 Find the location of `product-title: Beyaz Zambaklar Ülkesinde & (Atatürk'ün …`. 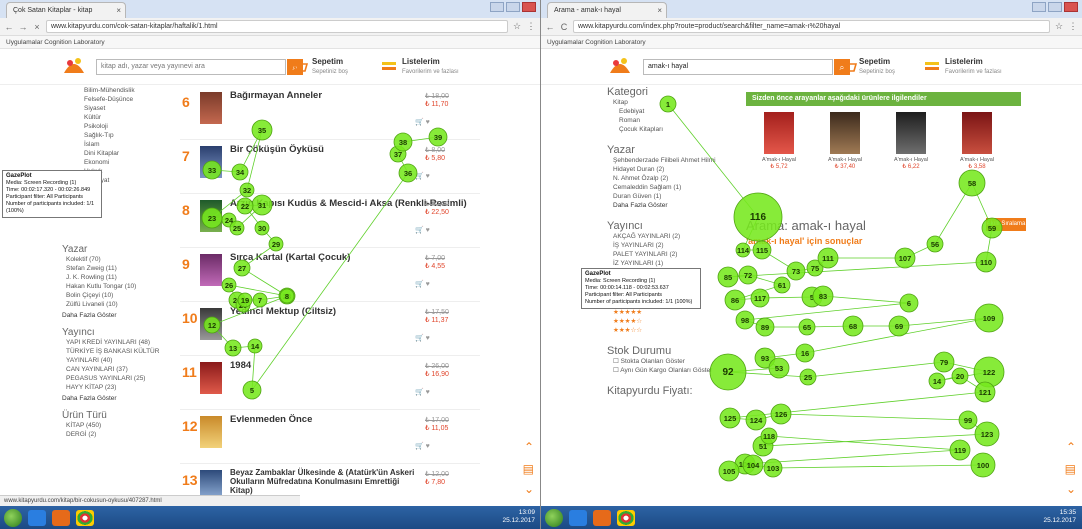

product-title: Beyaz Zambaklar Ülkesinde & (Atatürk'ün … is located at coordinates (325, 481).